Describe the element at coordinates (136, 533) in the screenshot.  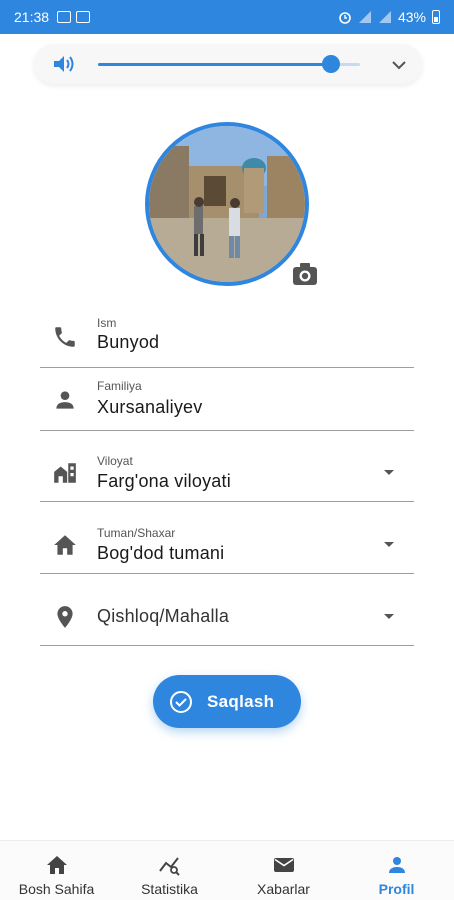
I see `field-tuman-label: Tuman/Shaxar` at that location.